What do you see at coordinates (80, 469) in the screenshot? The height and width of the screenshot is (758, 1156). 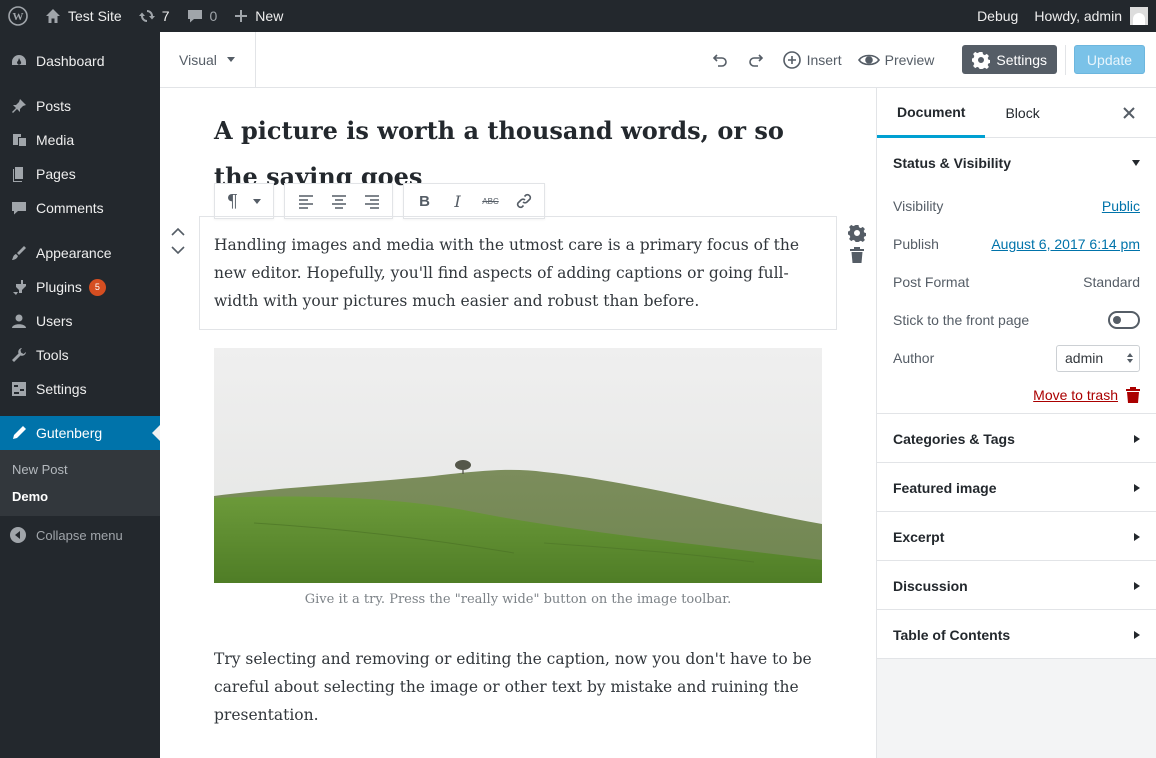 I see `submenu-item-new-post: New Post` at bounding box center [80, 469].